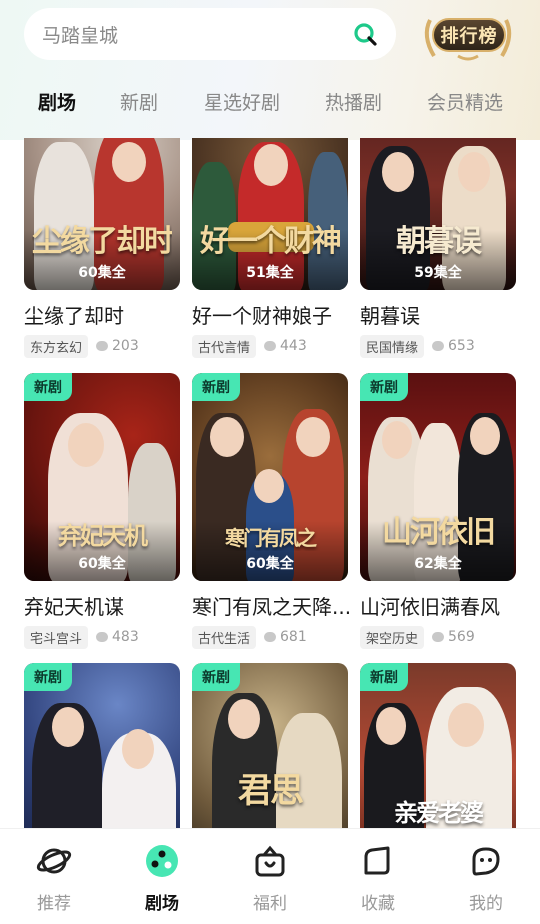 Image resolution: width=540 pixels, height=924 pixels. I want to click on nav-recommend: 推荐, so click(54, 876).